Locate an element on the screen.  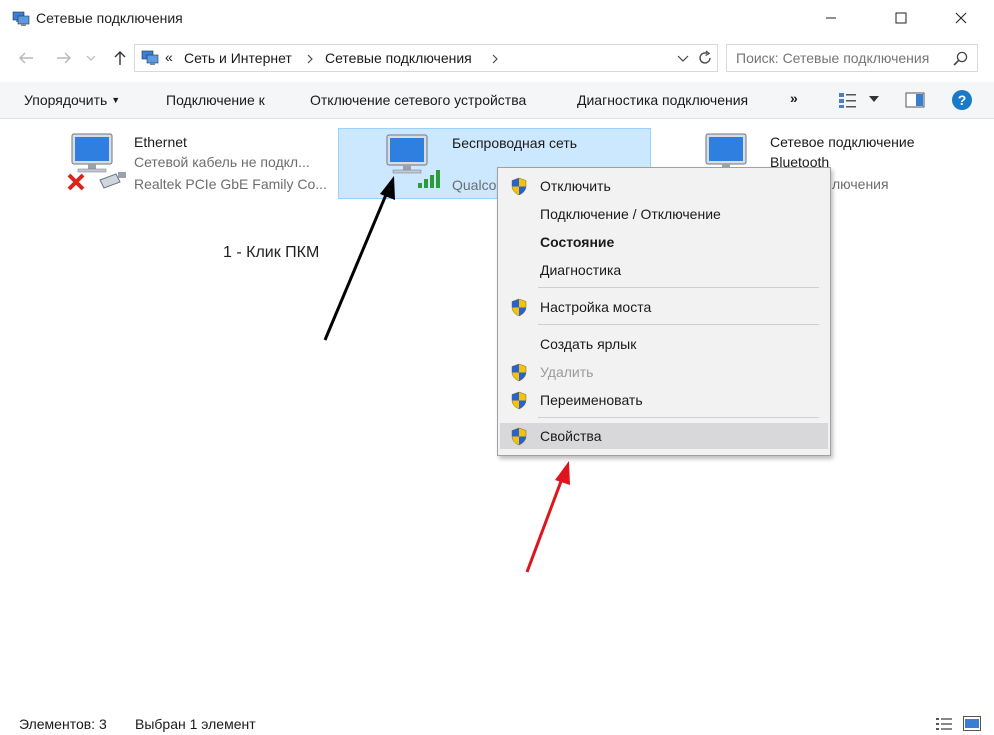
details-view-icon is located at coordinates (944, 724).